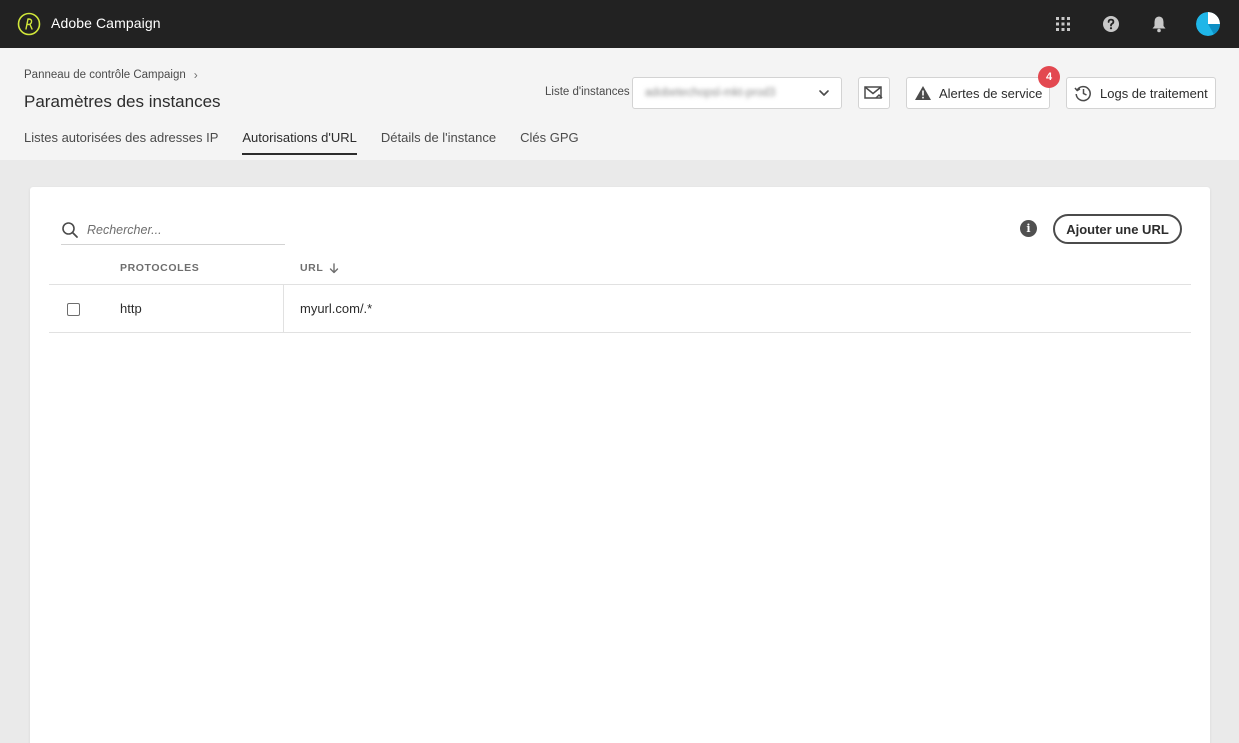 The width and height of the screenshot is (1239, 743). What do you see at coordinates (620, 309) in the screenshot?
I see `table-row: http myurl.com/.*` at bounding box center [620, 309].